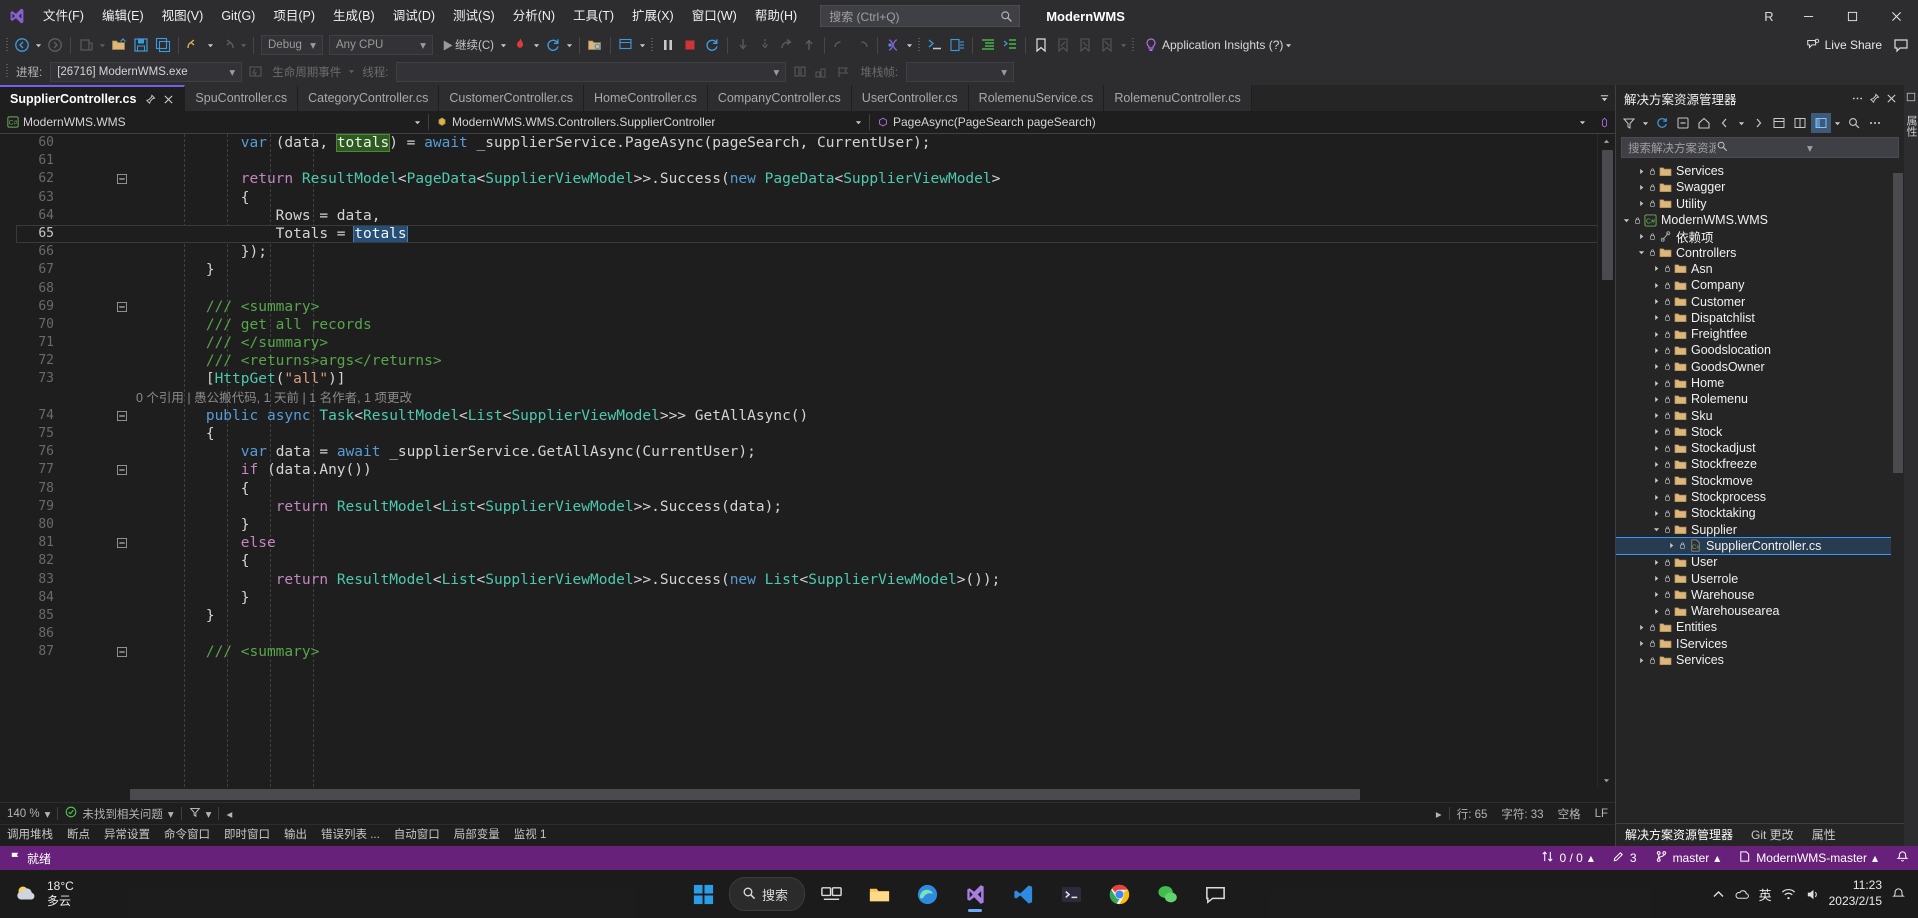  I want to click on status-branch: master ▴, so click(1688, 858).